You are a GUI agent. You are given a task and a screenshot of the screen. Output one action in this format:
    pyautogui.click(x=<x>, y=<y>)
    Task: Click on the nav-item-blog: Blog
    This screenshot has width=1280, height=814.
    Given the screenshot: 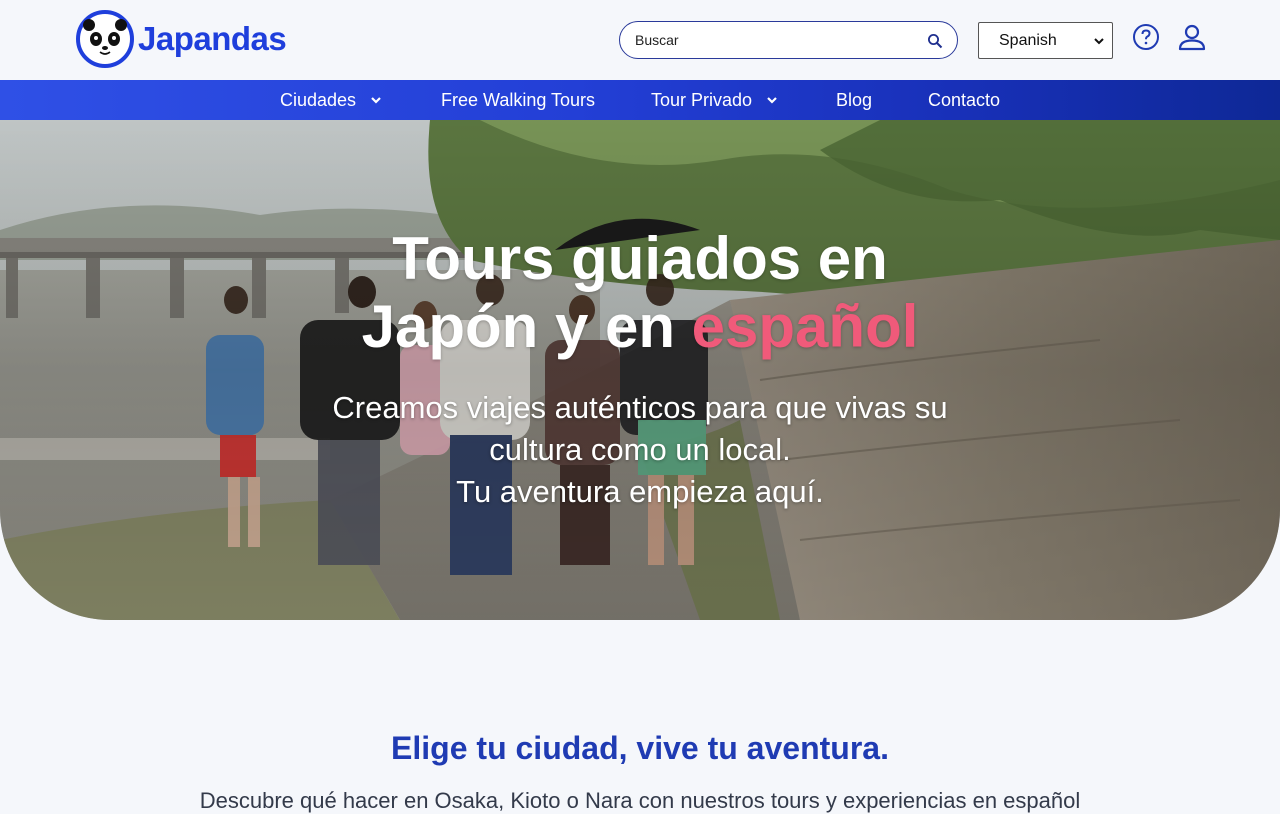 What is the action you would take?
    pyautogui.click(x=854, y=100)
    